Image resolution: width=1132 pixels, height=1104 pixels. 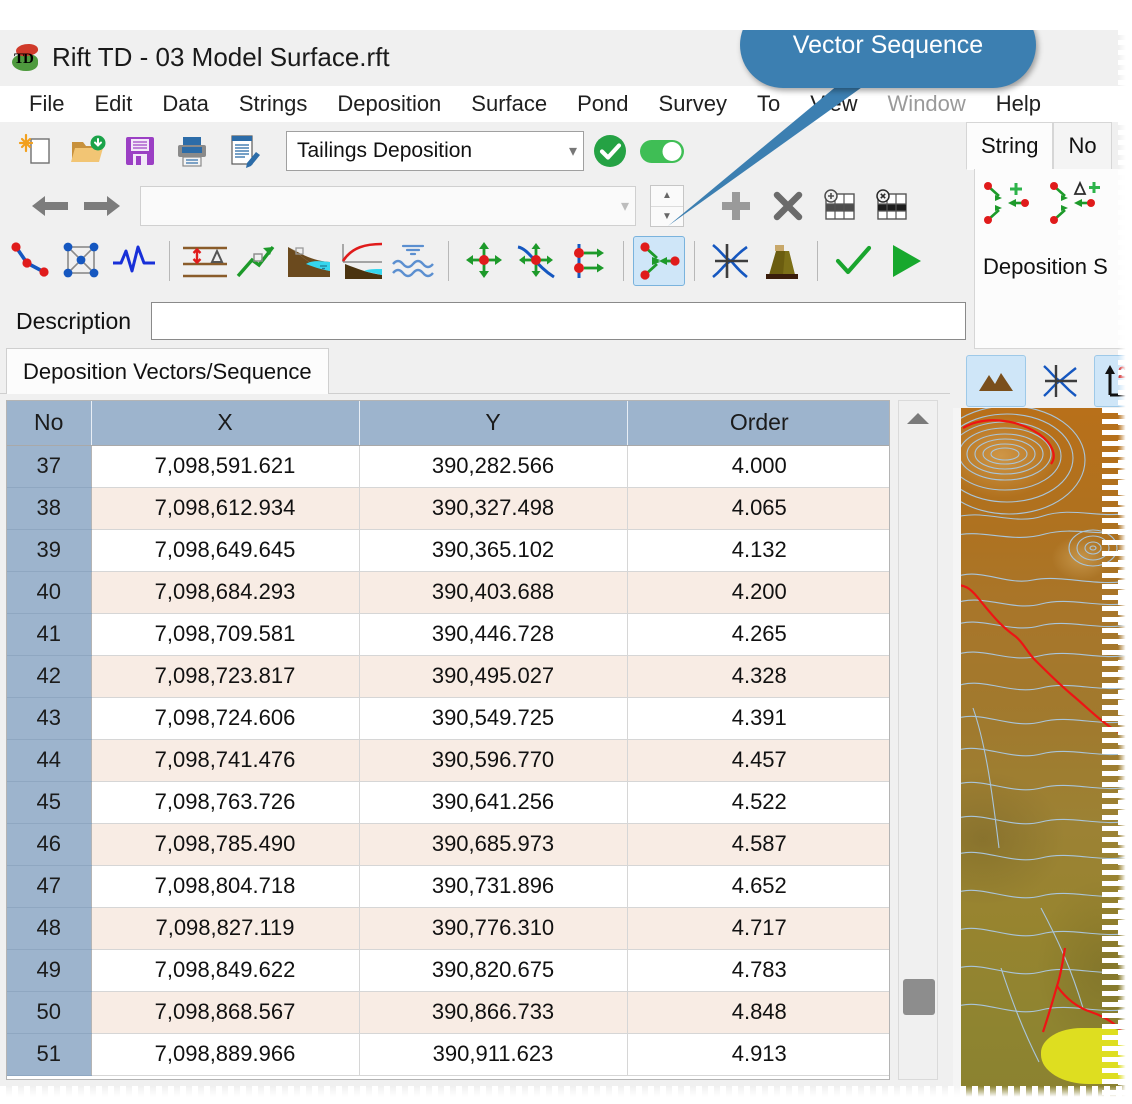 What do you see at coordinates (225, 550) in the screenshot?
I see `cell-x: 7,098,649.645` at bounding box center [225, 550].